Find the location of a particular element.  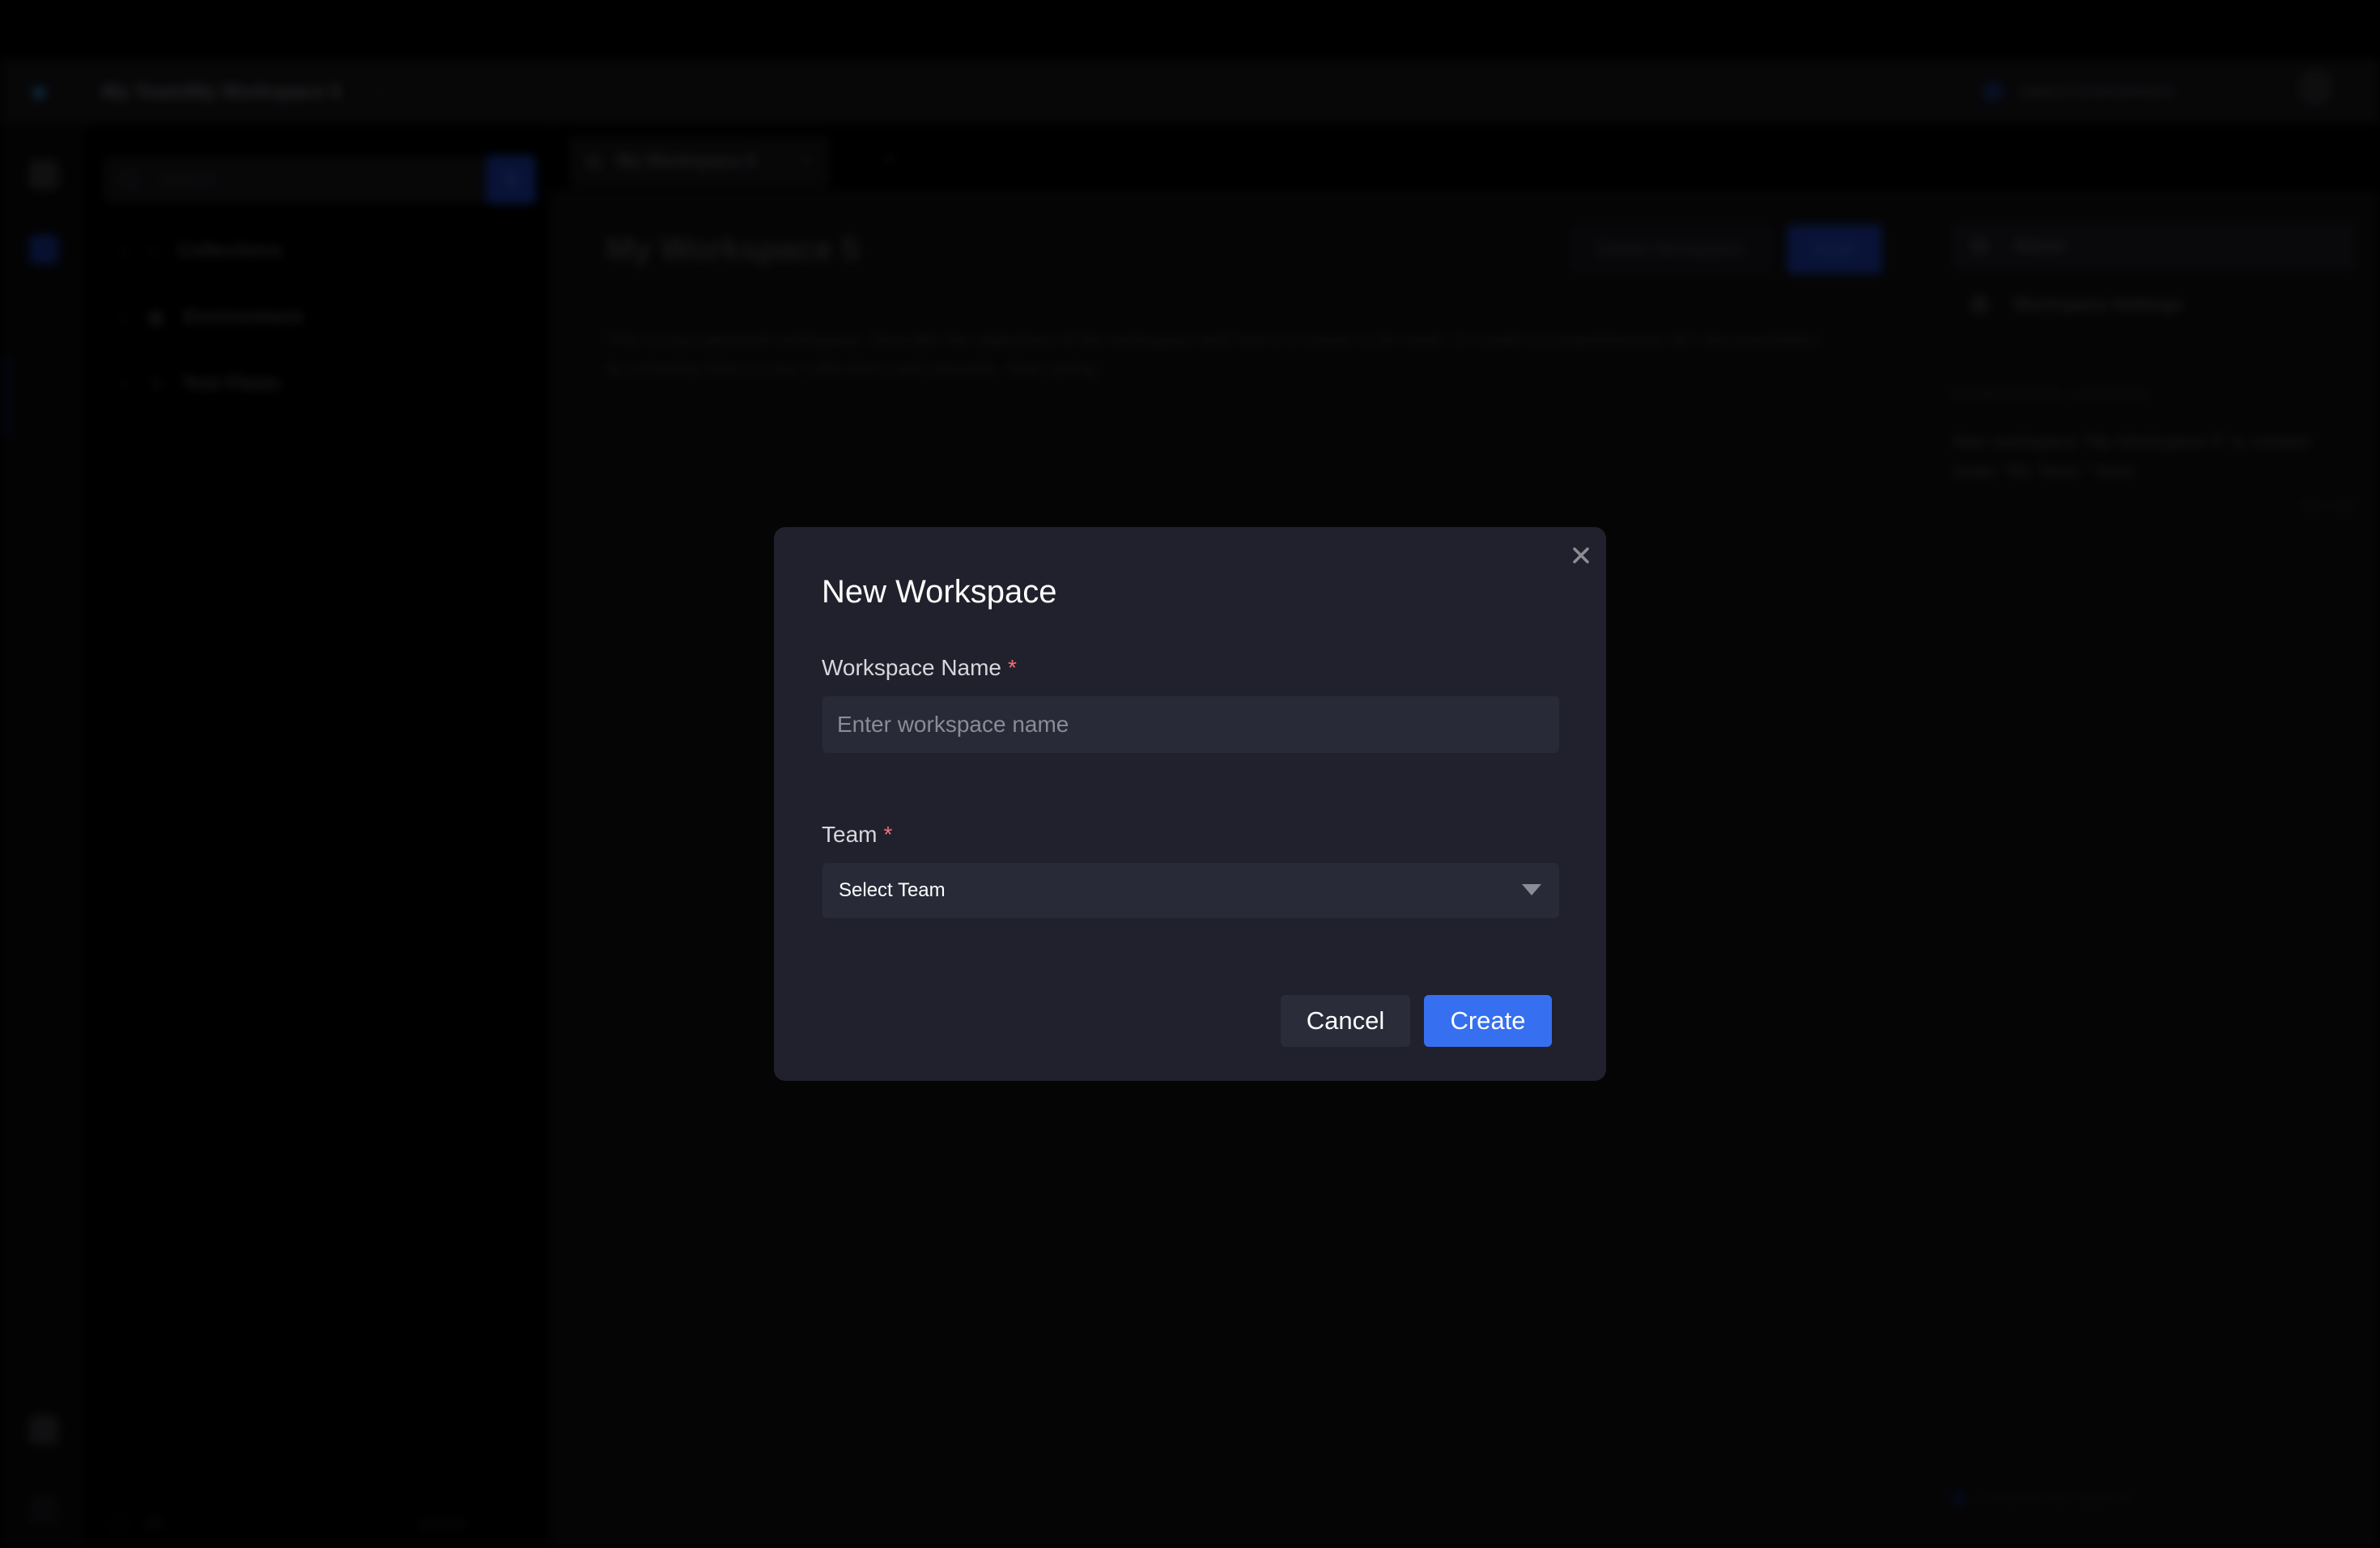

team-label: Team * is located at coordinates (857, 835).